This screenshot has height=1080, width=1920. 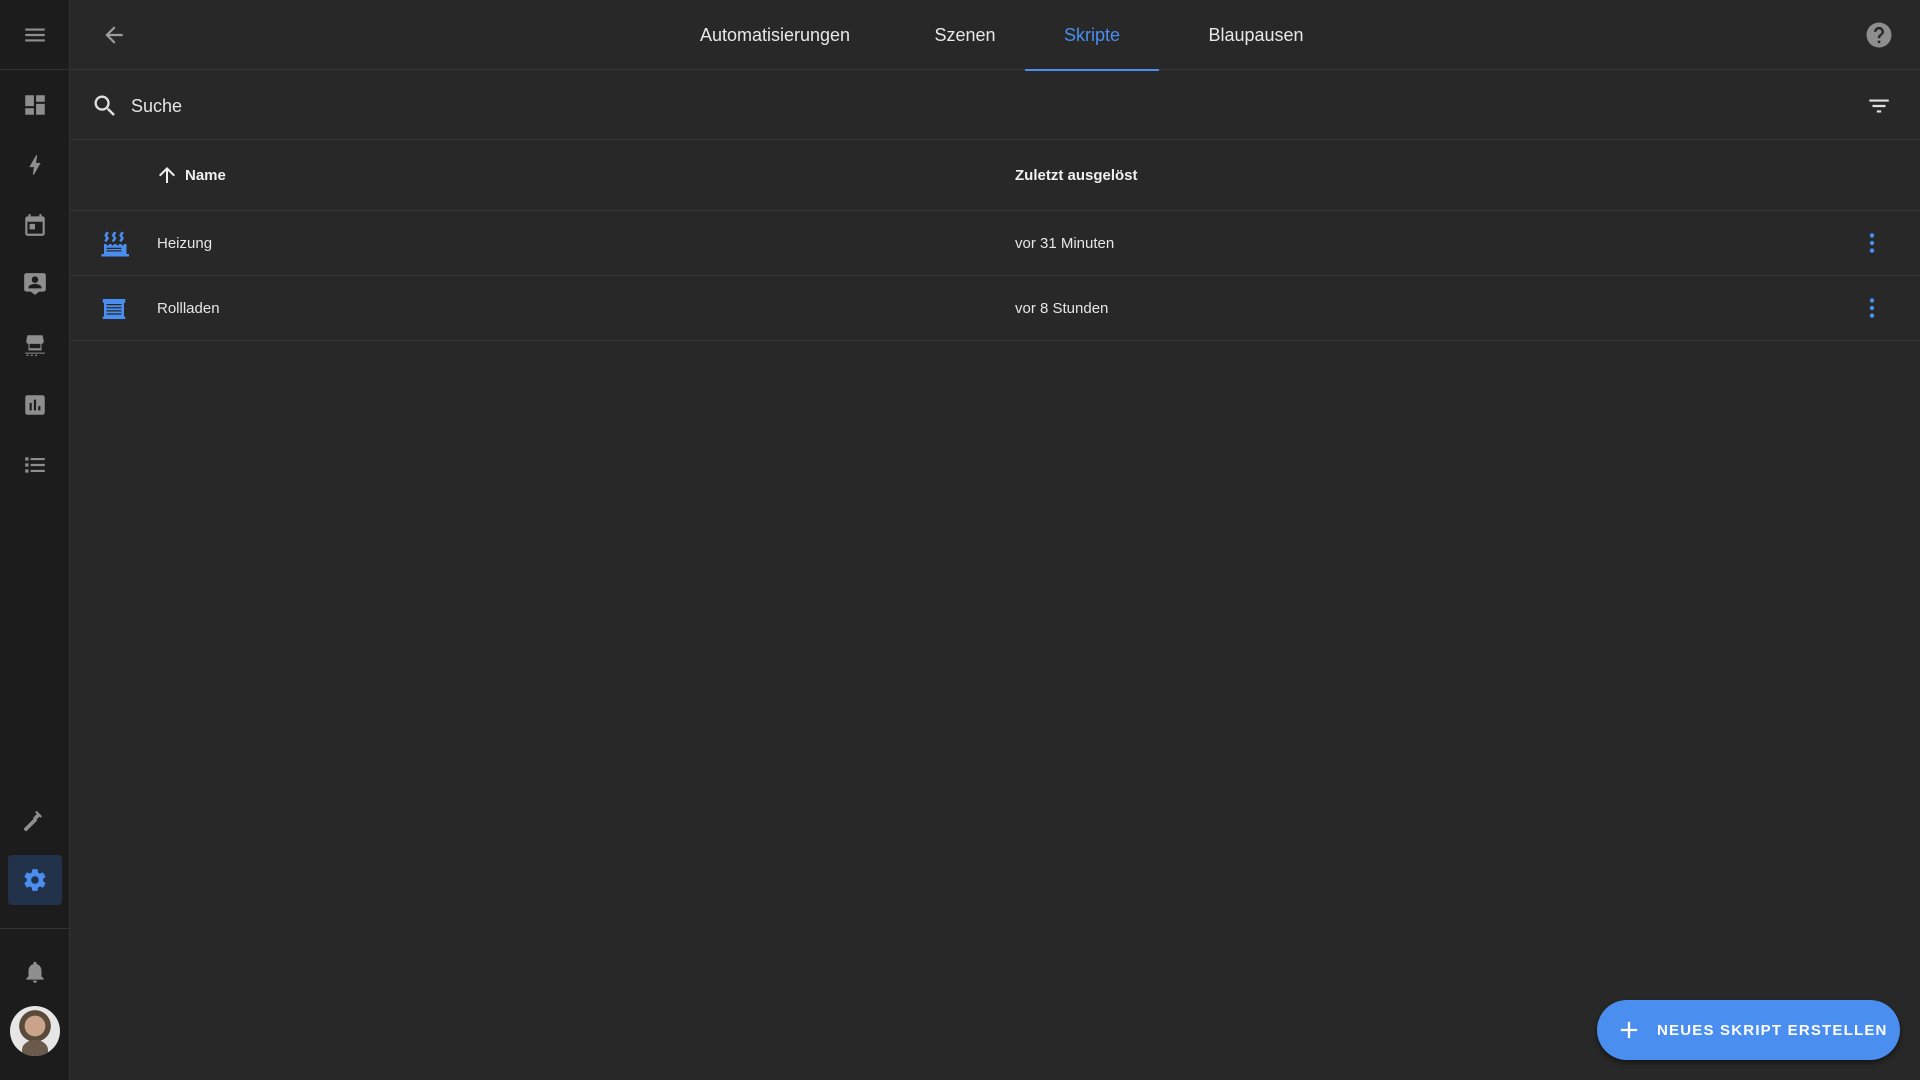 What do you see at coordinates (1065, 243) in the screenshot?
I see `script-last-triggered: vor 31 Minuten` at bounding box center [1065, 243].